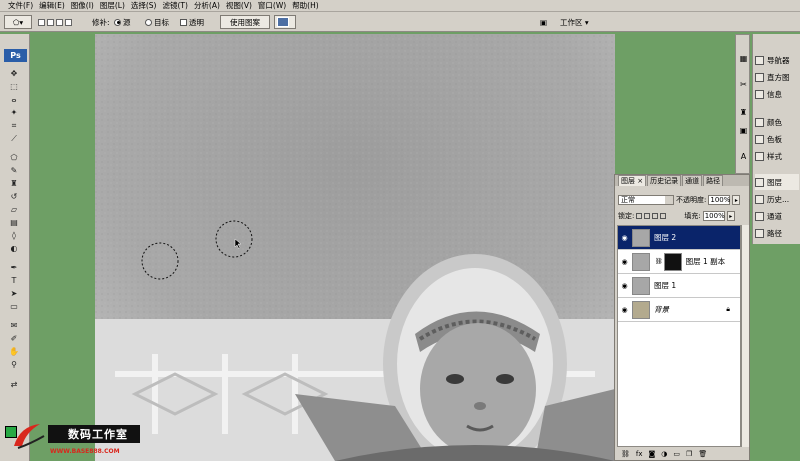  I want to click on layers-icon, so click(759, 182).